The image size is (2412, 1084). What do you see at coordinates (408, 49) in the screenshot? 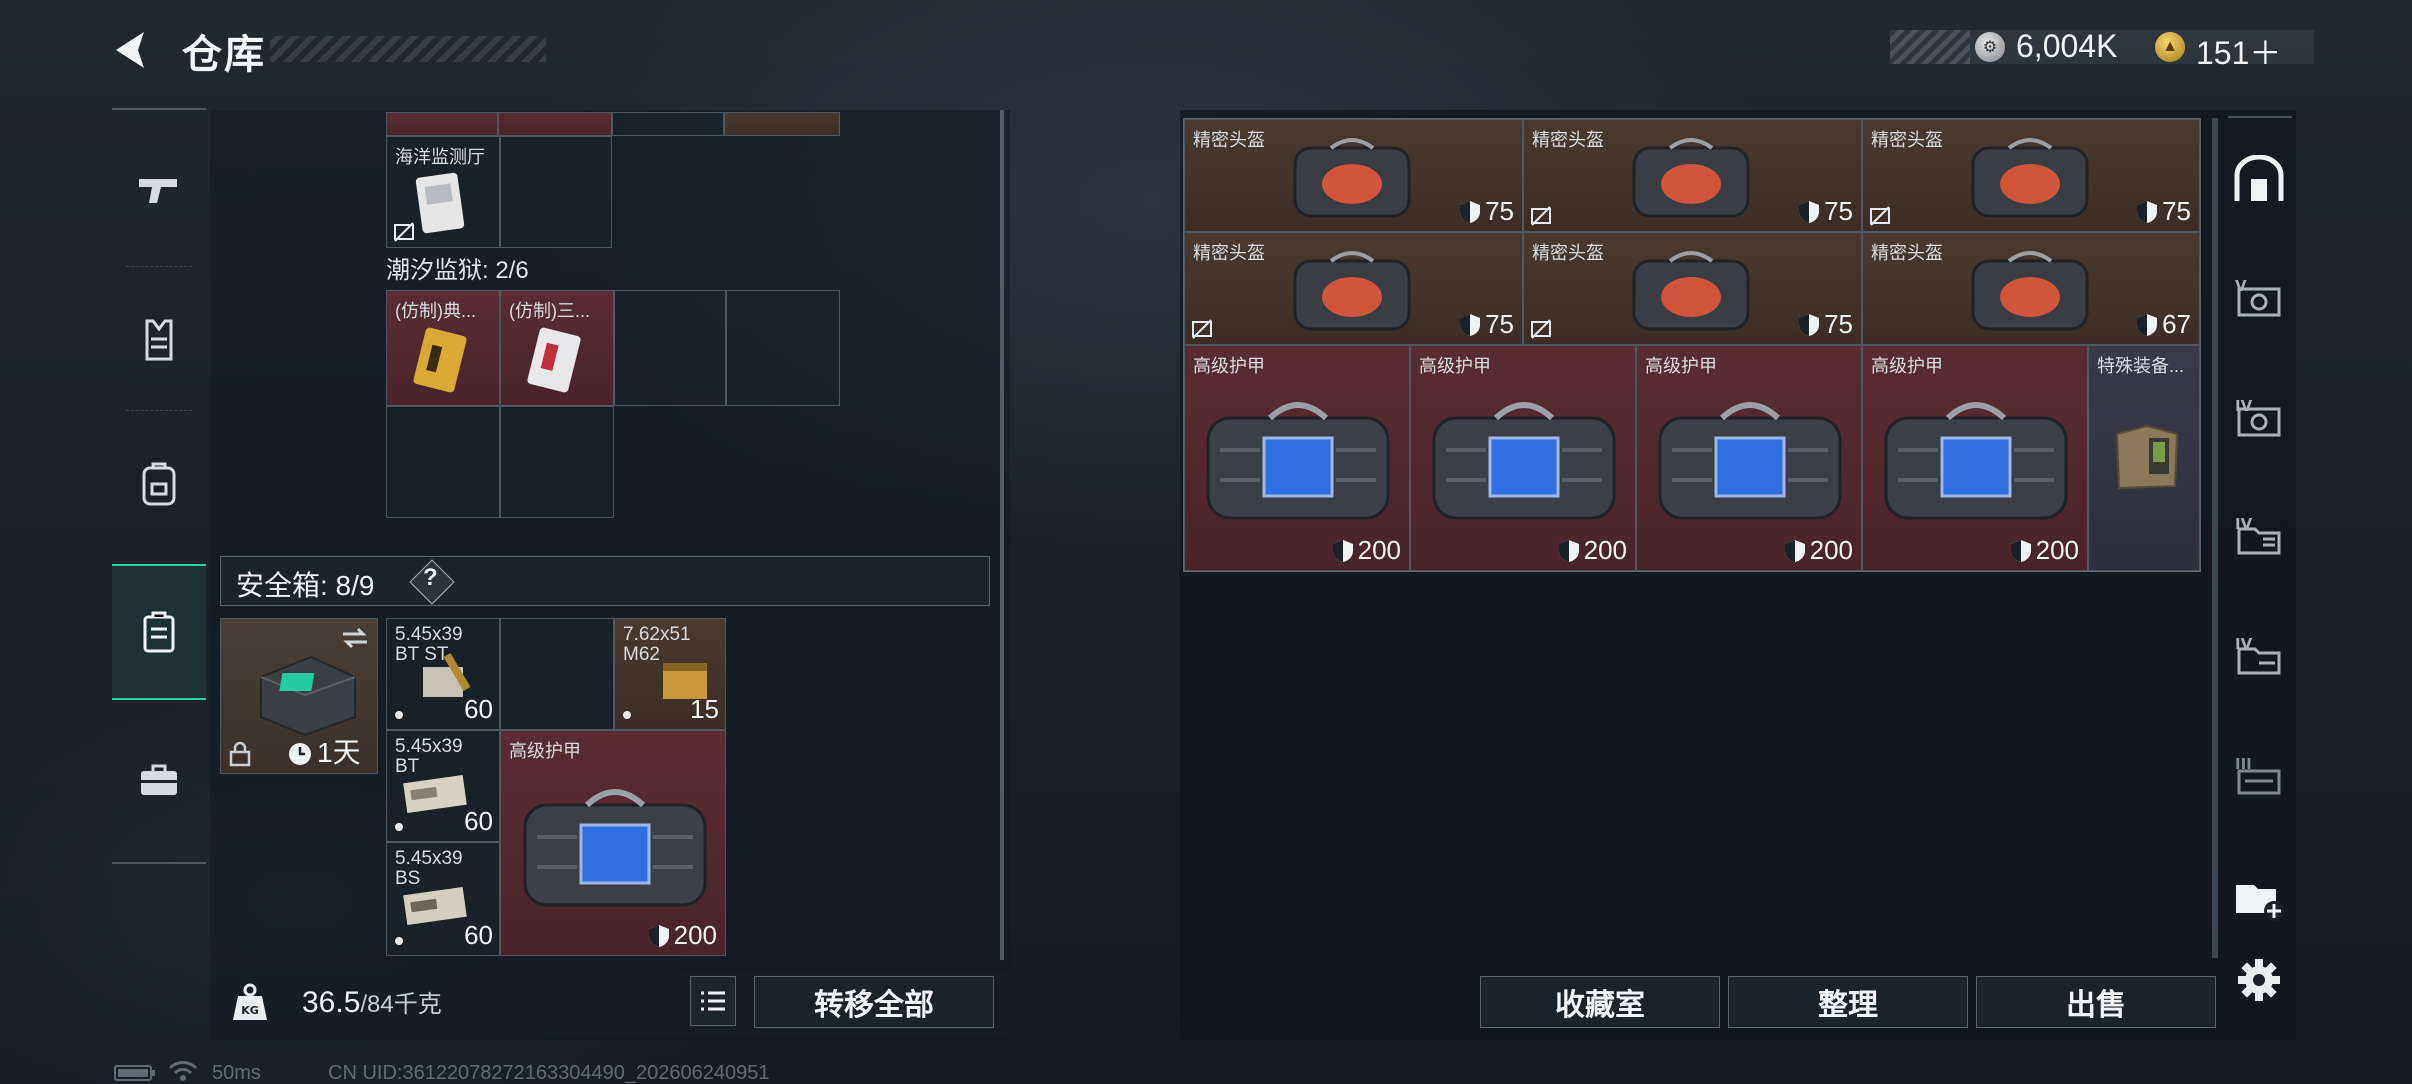
I see `title-decoration` at bounding box center [408, 49].